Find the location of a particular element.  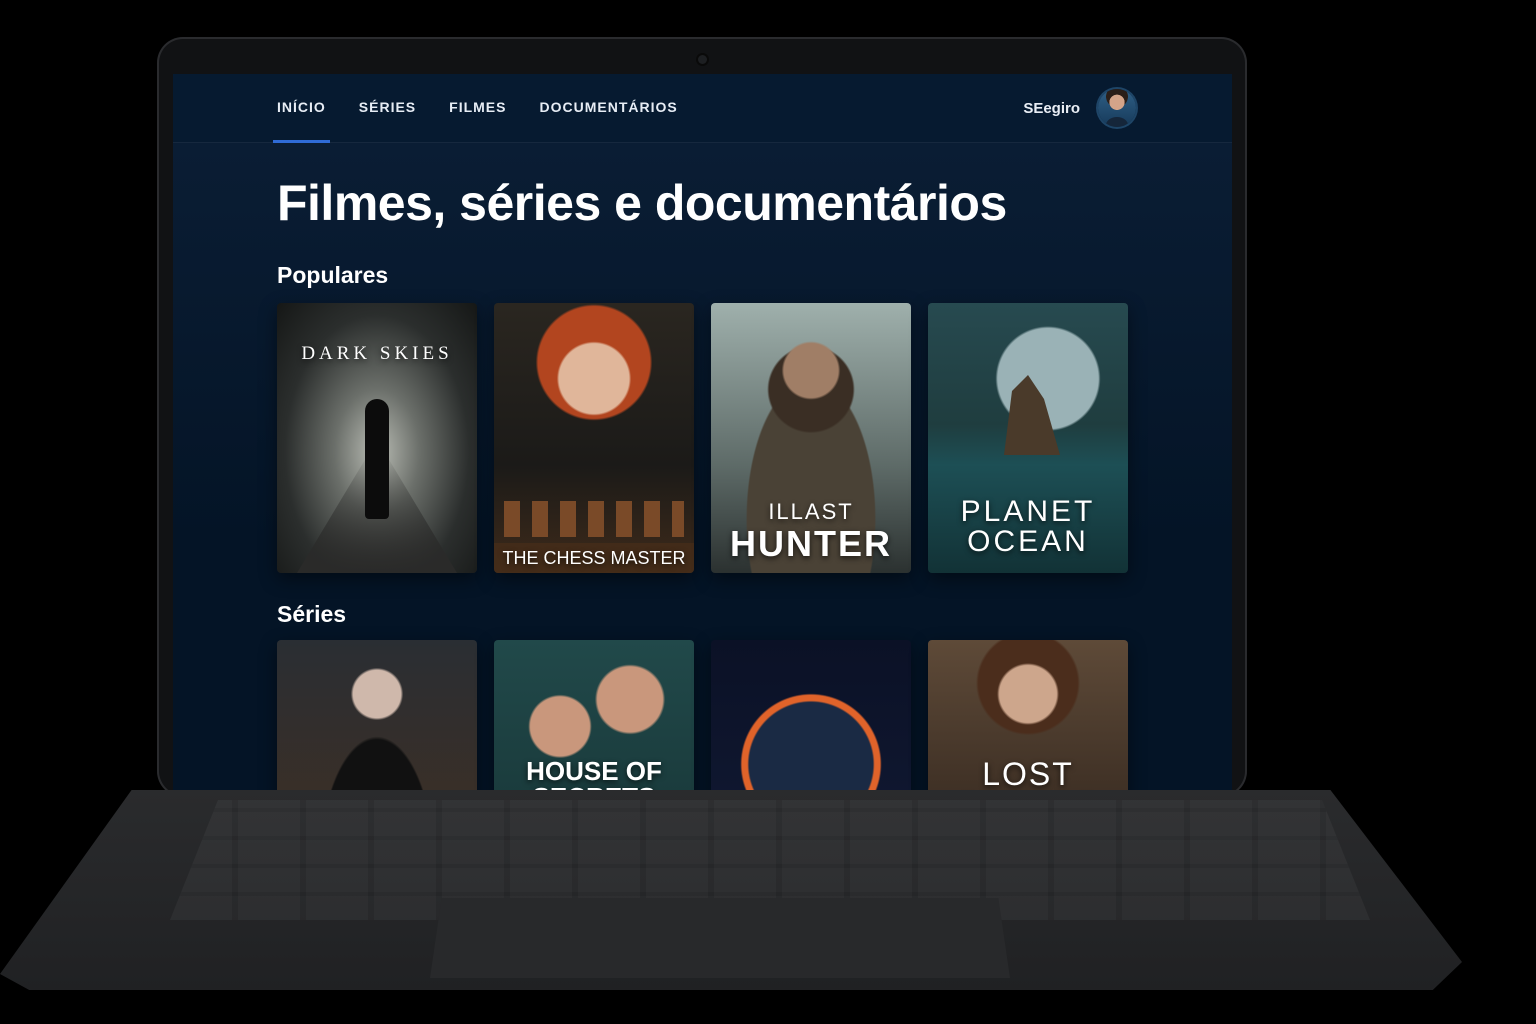

poster-dark-skies: DARK SKIES is located at coordinates (377, 438).